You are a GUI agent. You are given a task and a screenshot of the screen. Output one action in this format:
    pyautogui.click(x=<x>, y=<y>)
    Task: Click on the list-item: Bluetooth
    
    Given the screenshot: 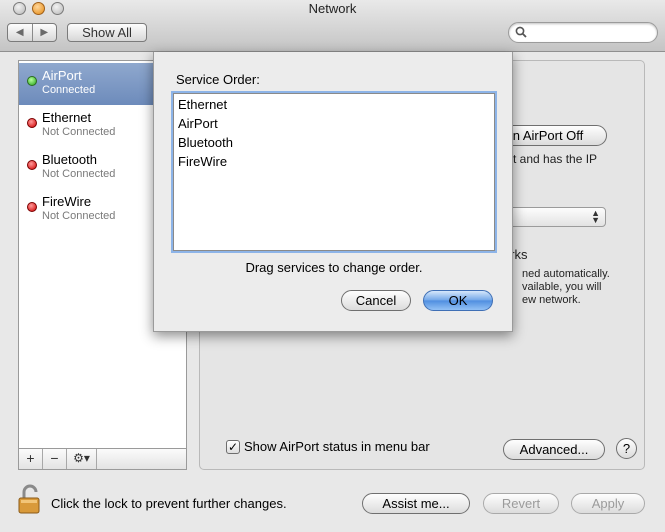 What is the action you would take?
    pyautogui.click(x=205, y=142)
    